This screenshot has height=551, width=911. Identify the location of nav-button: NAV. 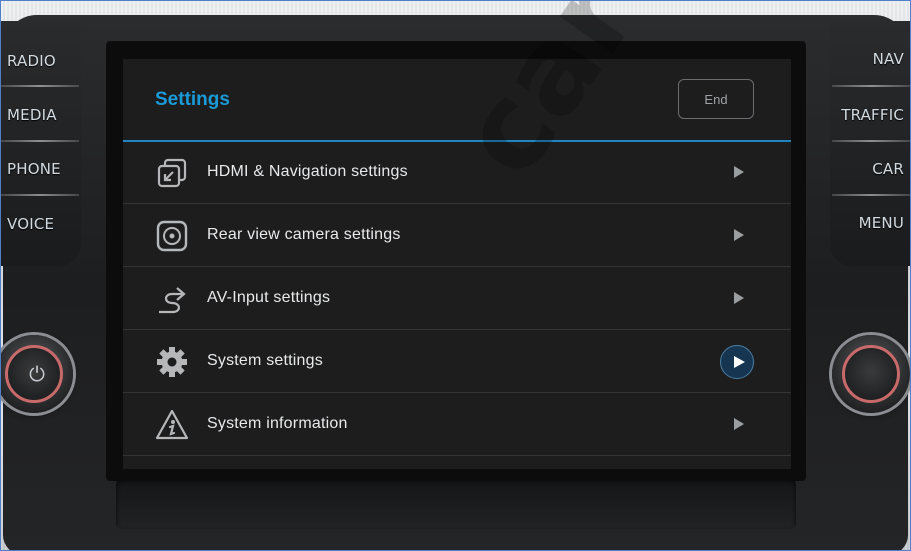
(868, 59).